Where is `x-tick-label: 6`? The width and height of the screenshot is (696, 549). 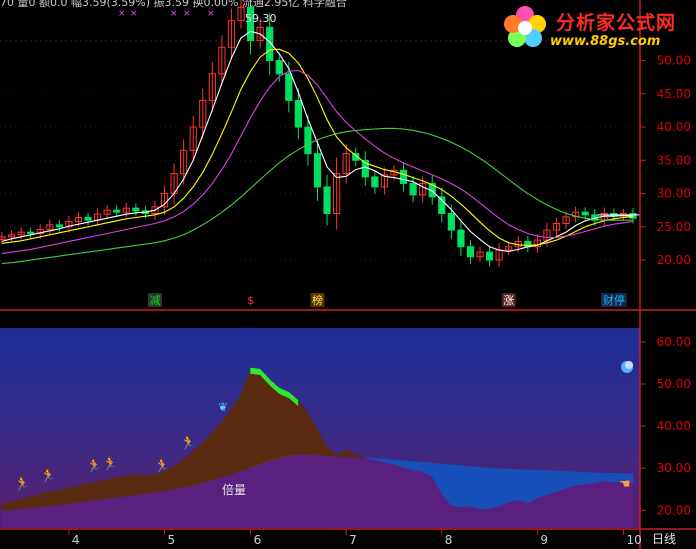
x-tick-label: 6 is located at coordinates (258, 540).